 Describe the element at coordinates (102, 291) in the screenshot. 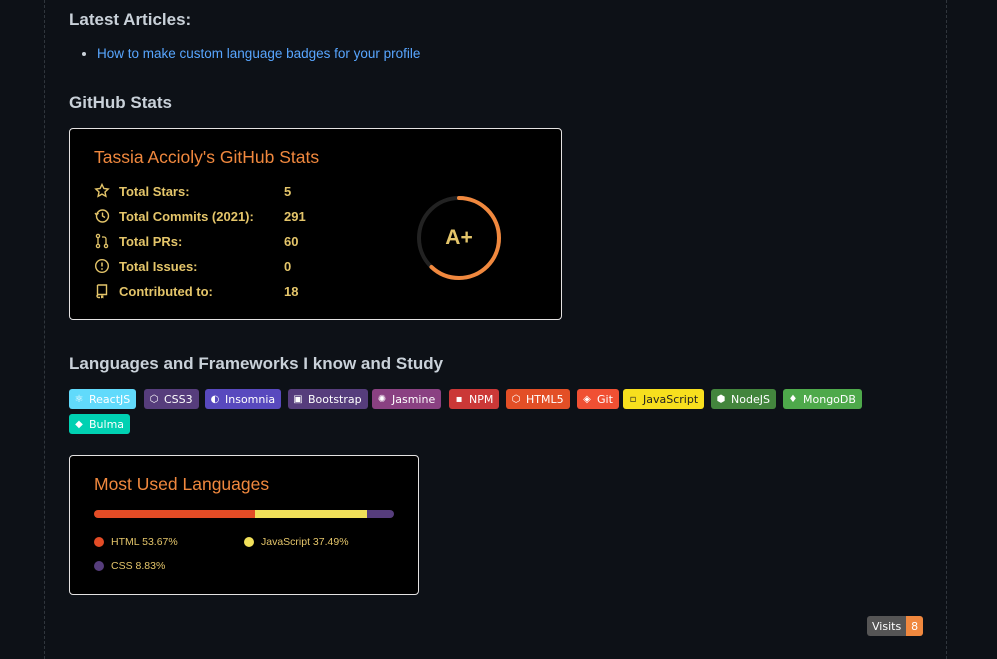

I see `repo-icon` at that location.